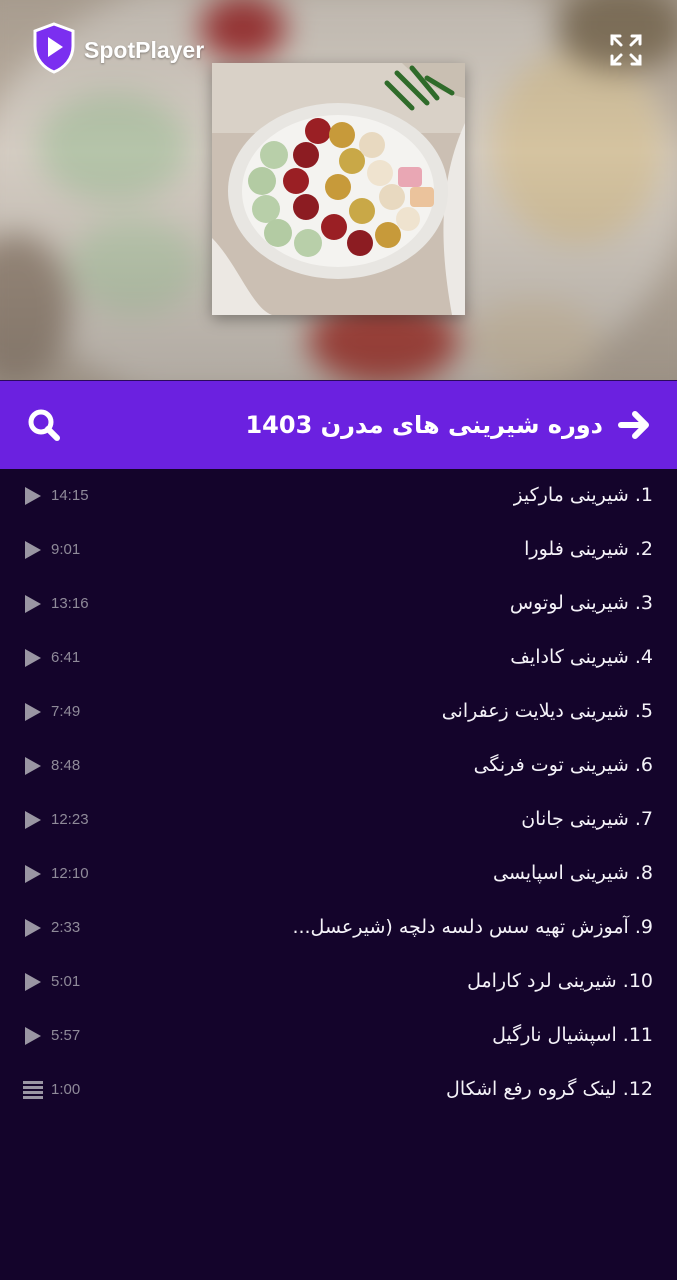 This screenshot has height=1280, width=677. What do you see at coordinates (66, 927) in the screenshot?
I see `item-duration: 2:33` at bounding box center [66, 927].